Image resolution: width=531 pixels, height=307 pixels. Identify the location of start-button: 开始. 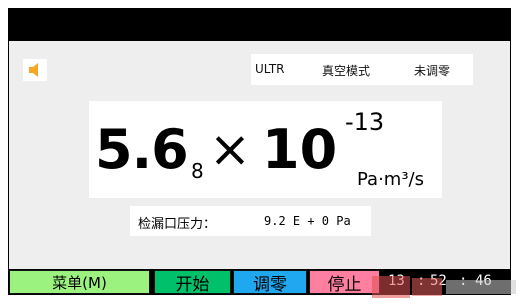
(192, 282).